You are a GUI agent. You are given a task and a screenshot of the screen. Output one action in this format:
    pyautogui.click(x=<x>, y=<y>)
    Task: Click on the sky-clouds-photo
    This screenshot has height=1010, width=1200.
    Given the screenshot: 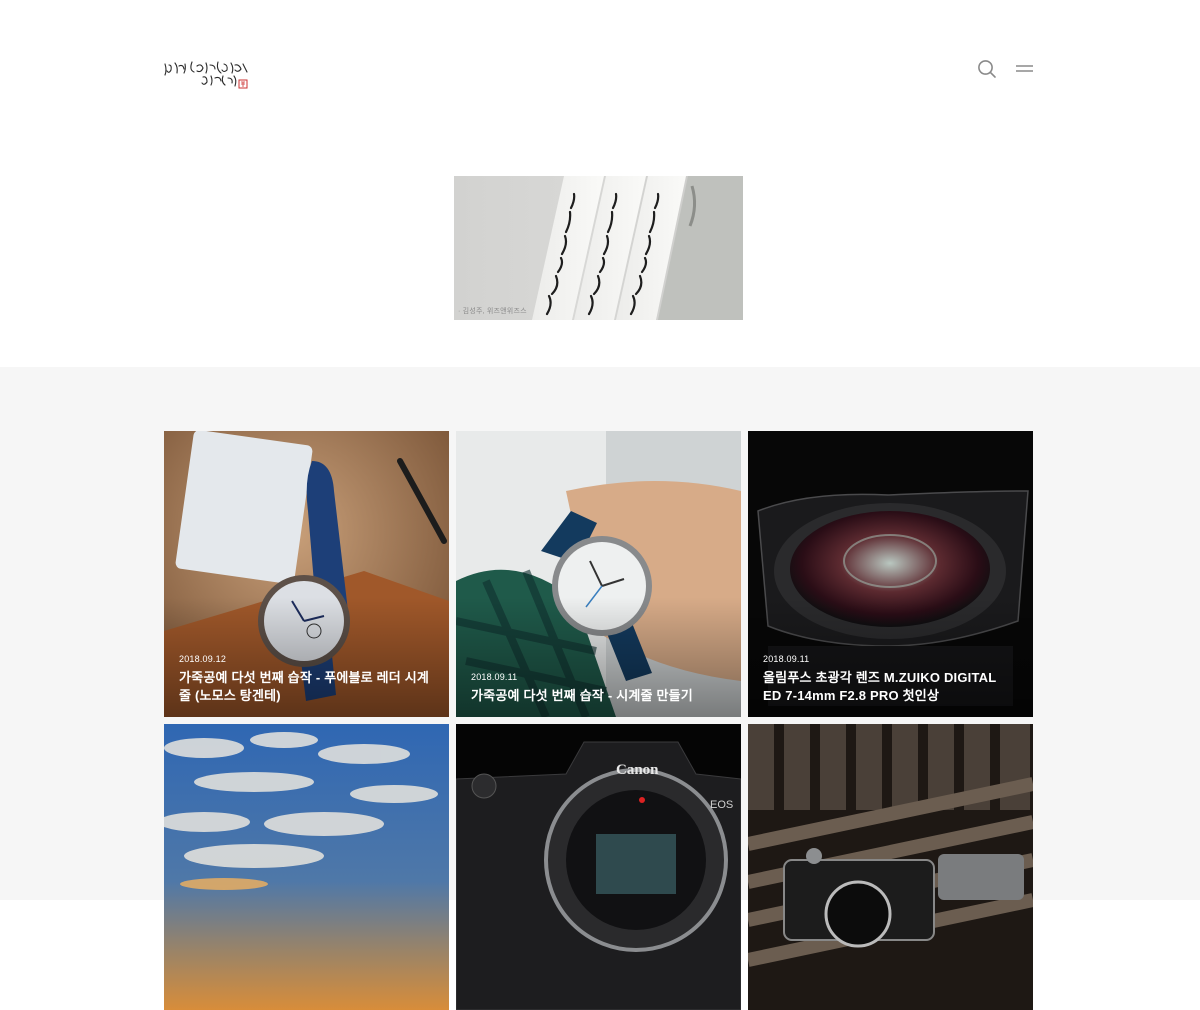 What is the action you would take?
    pyautogui.click(x=306, y=867)
    